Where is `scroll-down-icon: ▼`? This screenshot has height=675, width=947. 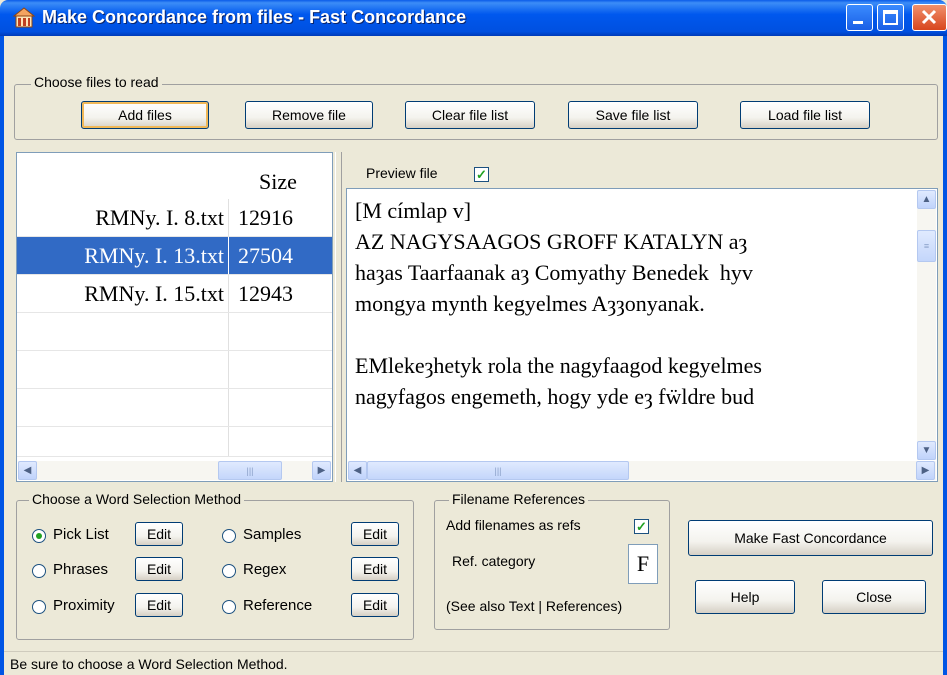 scroll-down-icon: ▼ is located at coordinates (926, 450).